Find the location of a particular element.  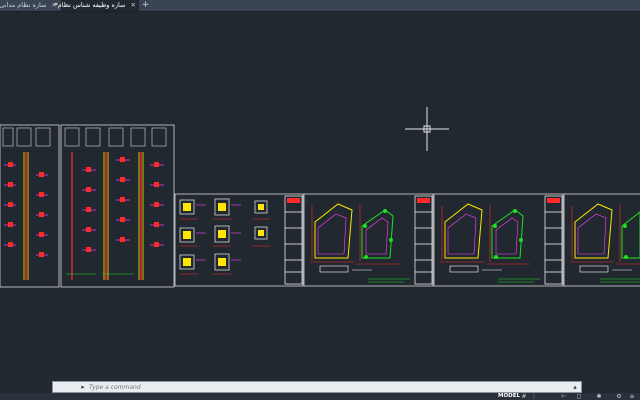

menu-icon: ≡ is located at coordinates (632, 396).